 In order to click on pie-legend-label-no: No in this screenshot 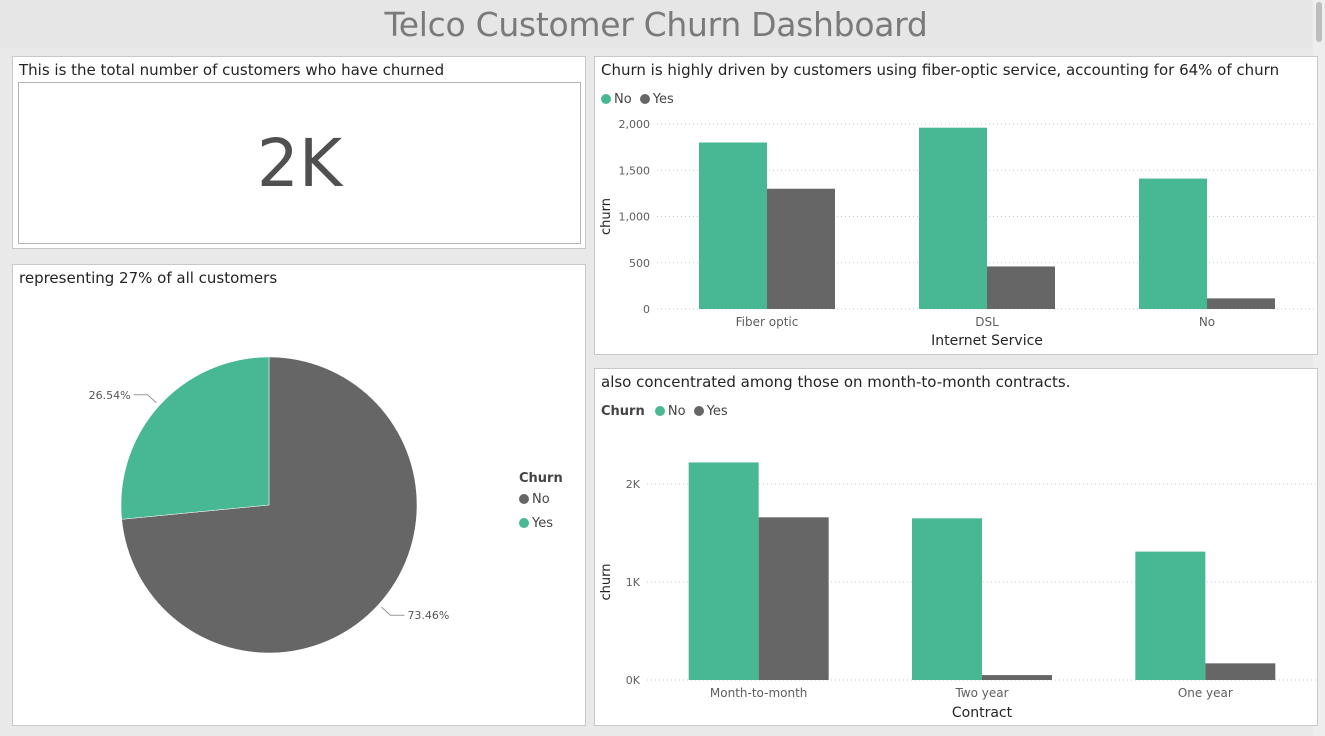, I will do `click(541, 499)`.